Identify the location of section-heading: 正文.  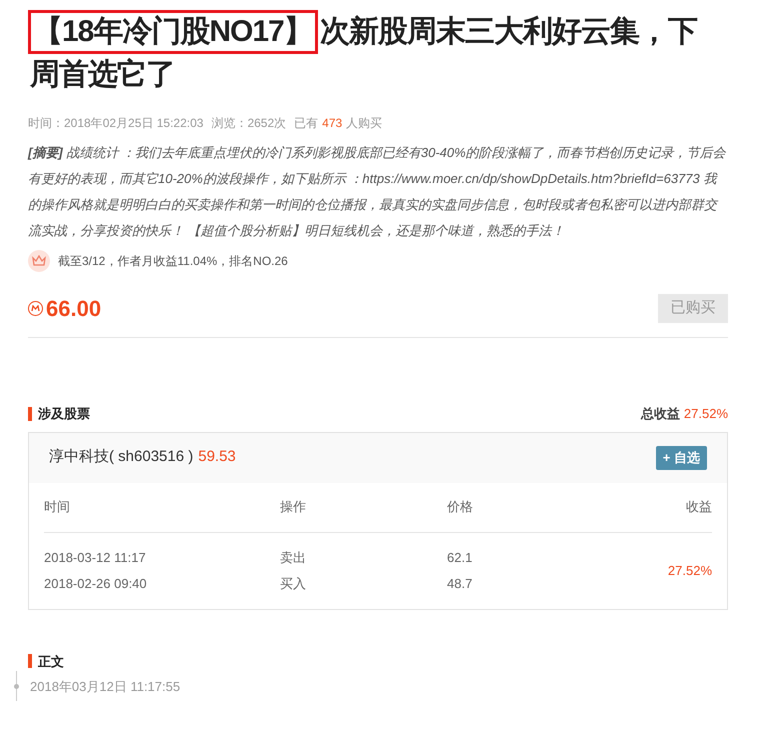
(51, 661).